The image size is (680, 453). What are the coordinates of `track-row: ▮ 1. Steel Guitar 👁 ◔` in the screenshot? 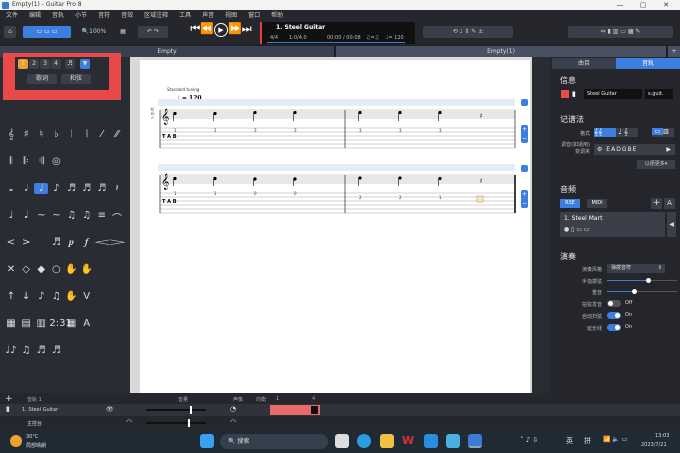 It's located at (340, 410).